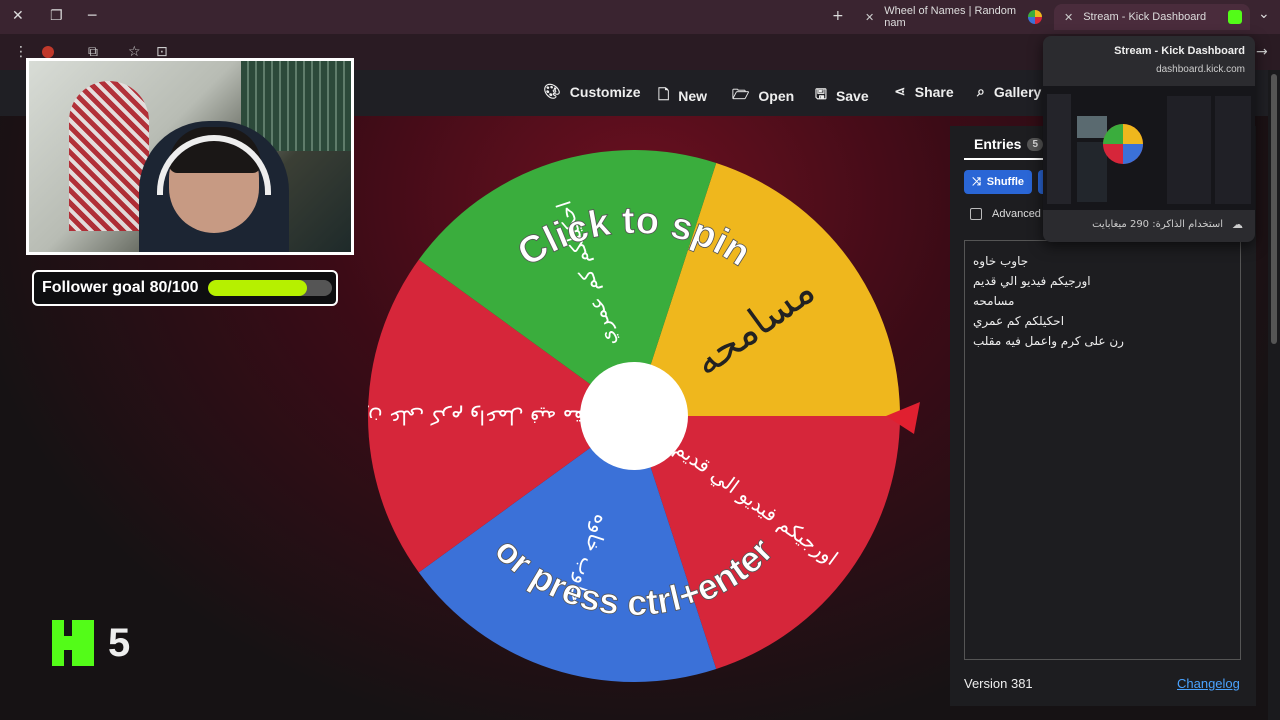 The width and height of the screenshot is (1280, 720). Describe the element at coordinates (1016, 214) in the screenshot. I see `advanced-label: Advanced` at that location.